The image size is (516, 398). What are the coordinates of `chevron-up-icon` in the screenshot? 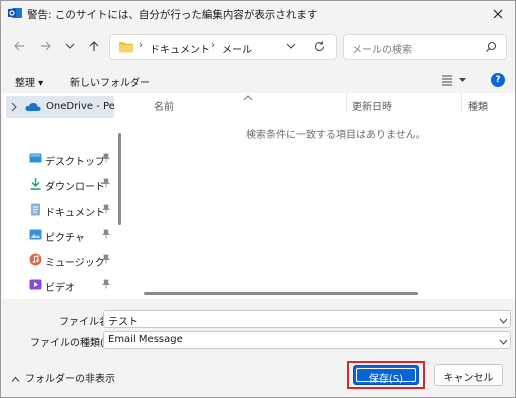 It's located at (15, 379).